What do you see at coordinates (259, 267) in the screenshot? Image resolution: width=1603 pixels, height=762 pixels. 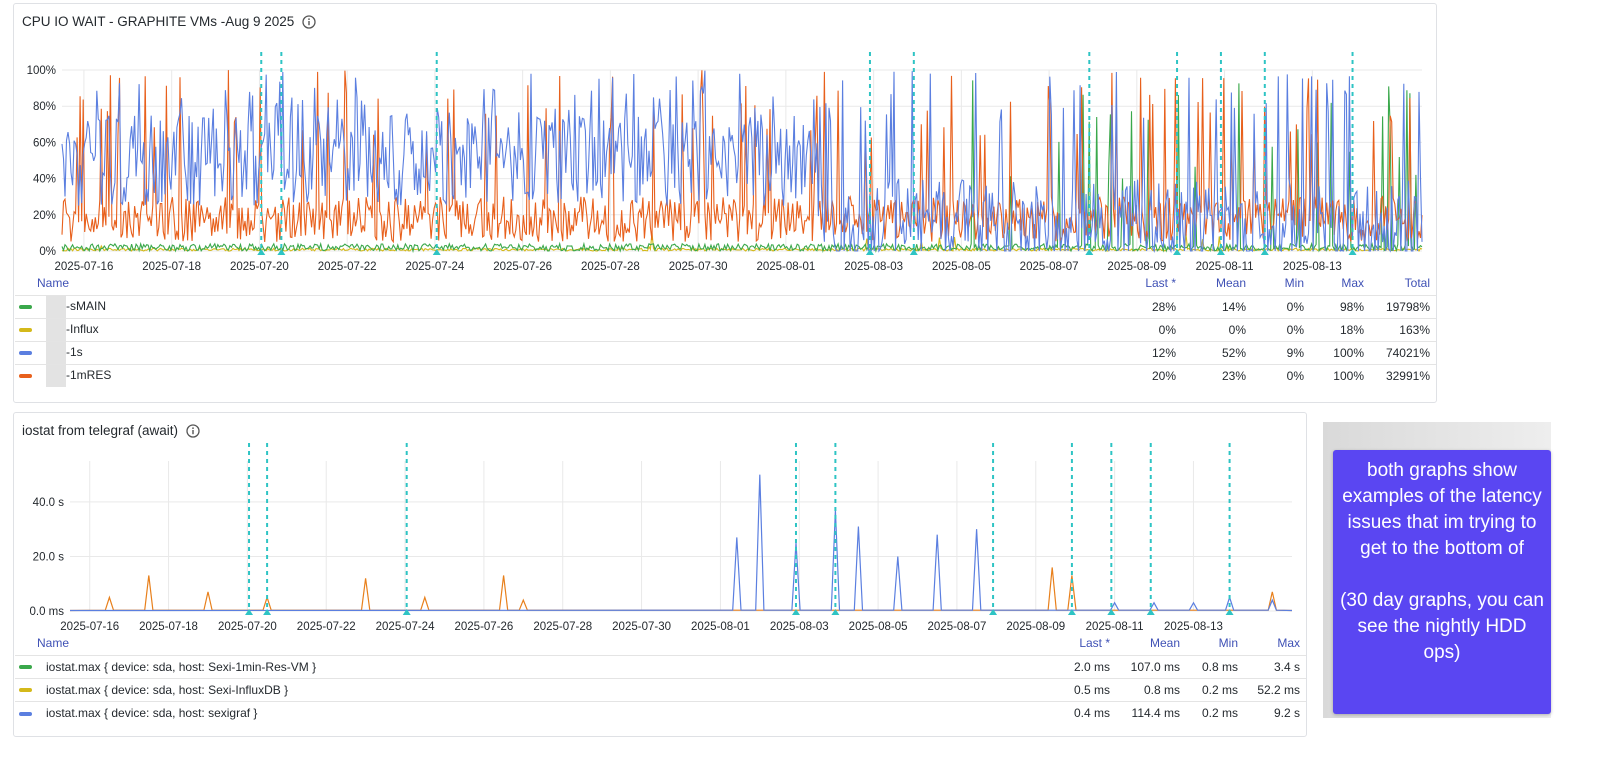 I see `x-tick-label: 2025-07-20` at bounding box center [259, 267].